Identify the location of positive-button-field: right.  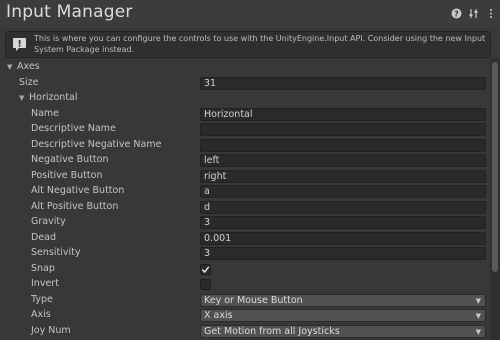
(343, 176).